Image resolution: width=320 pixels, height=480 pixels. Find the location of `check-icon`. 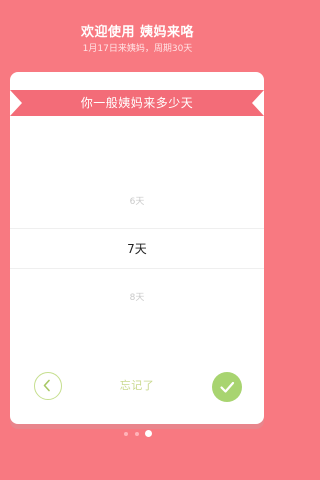

check-icon is located at coordinates (227, 387).